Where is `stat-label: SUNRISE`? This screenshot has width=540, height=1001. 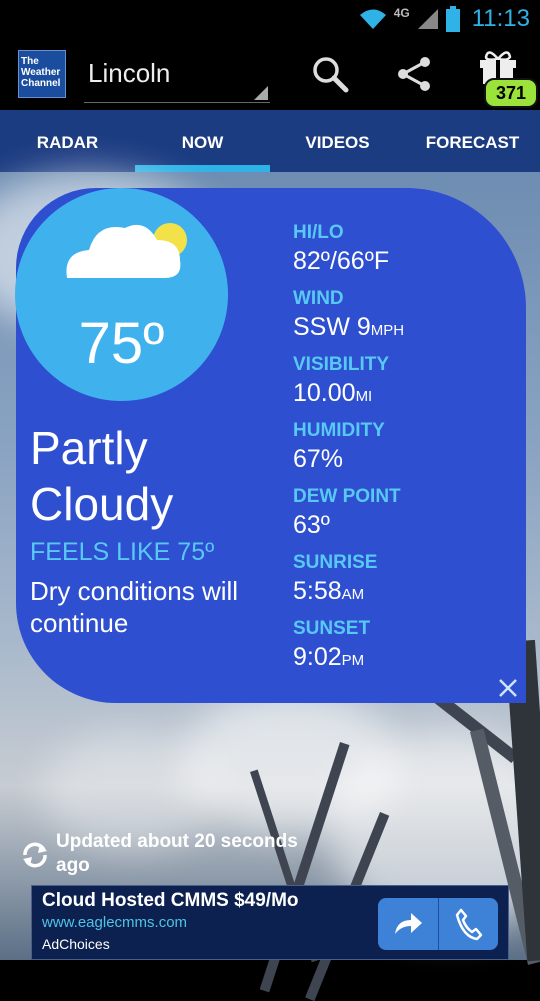 stat-label: SUNRISE is located at coordinates (335, 562).